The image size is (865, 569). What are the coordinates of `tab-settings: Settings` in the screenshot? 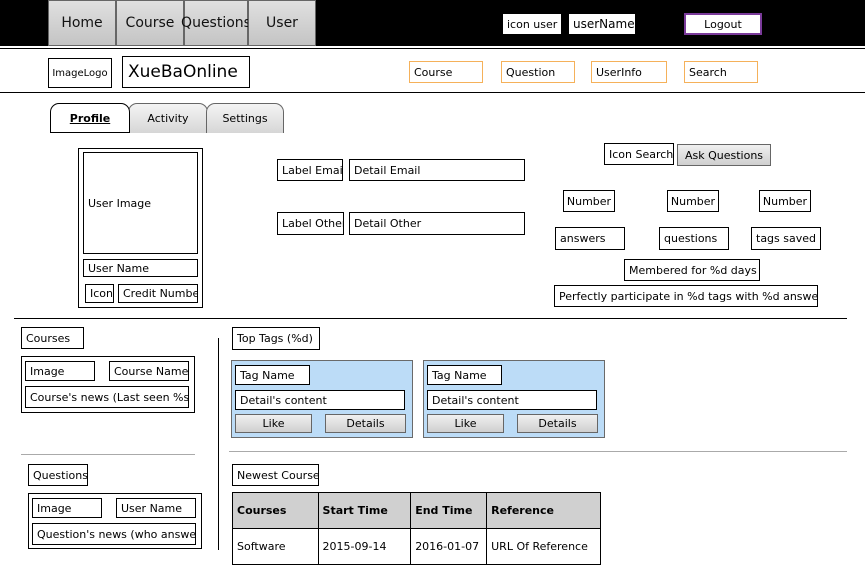 It's located at (245, 118).